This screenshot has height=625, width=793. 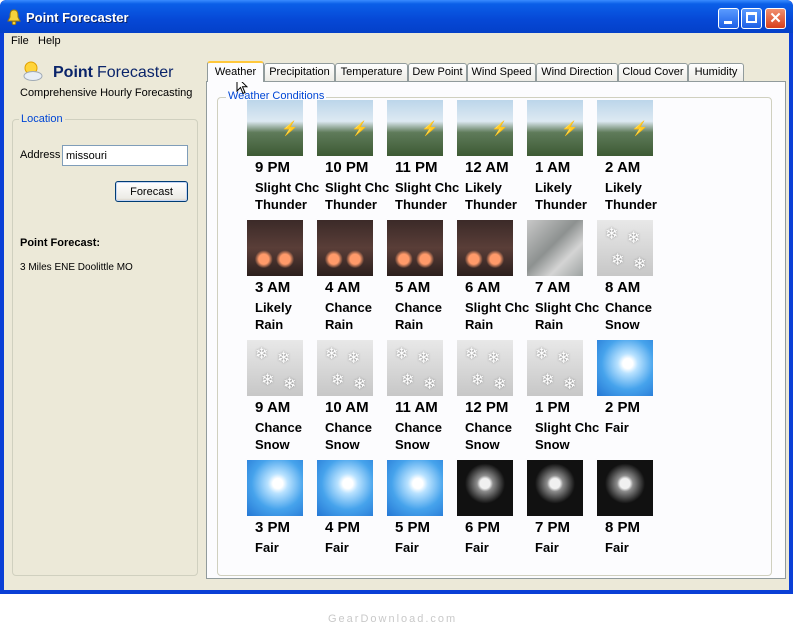 I want to click on light-rain-icon, so click(x=555, y=248).